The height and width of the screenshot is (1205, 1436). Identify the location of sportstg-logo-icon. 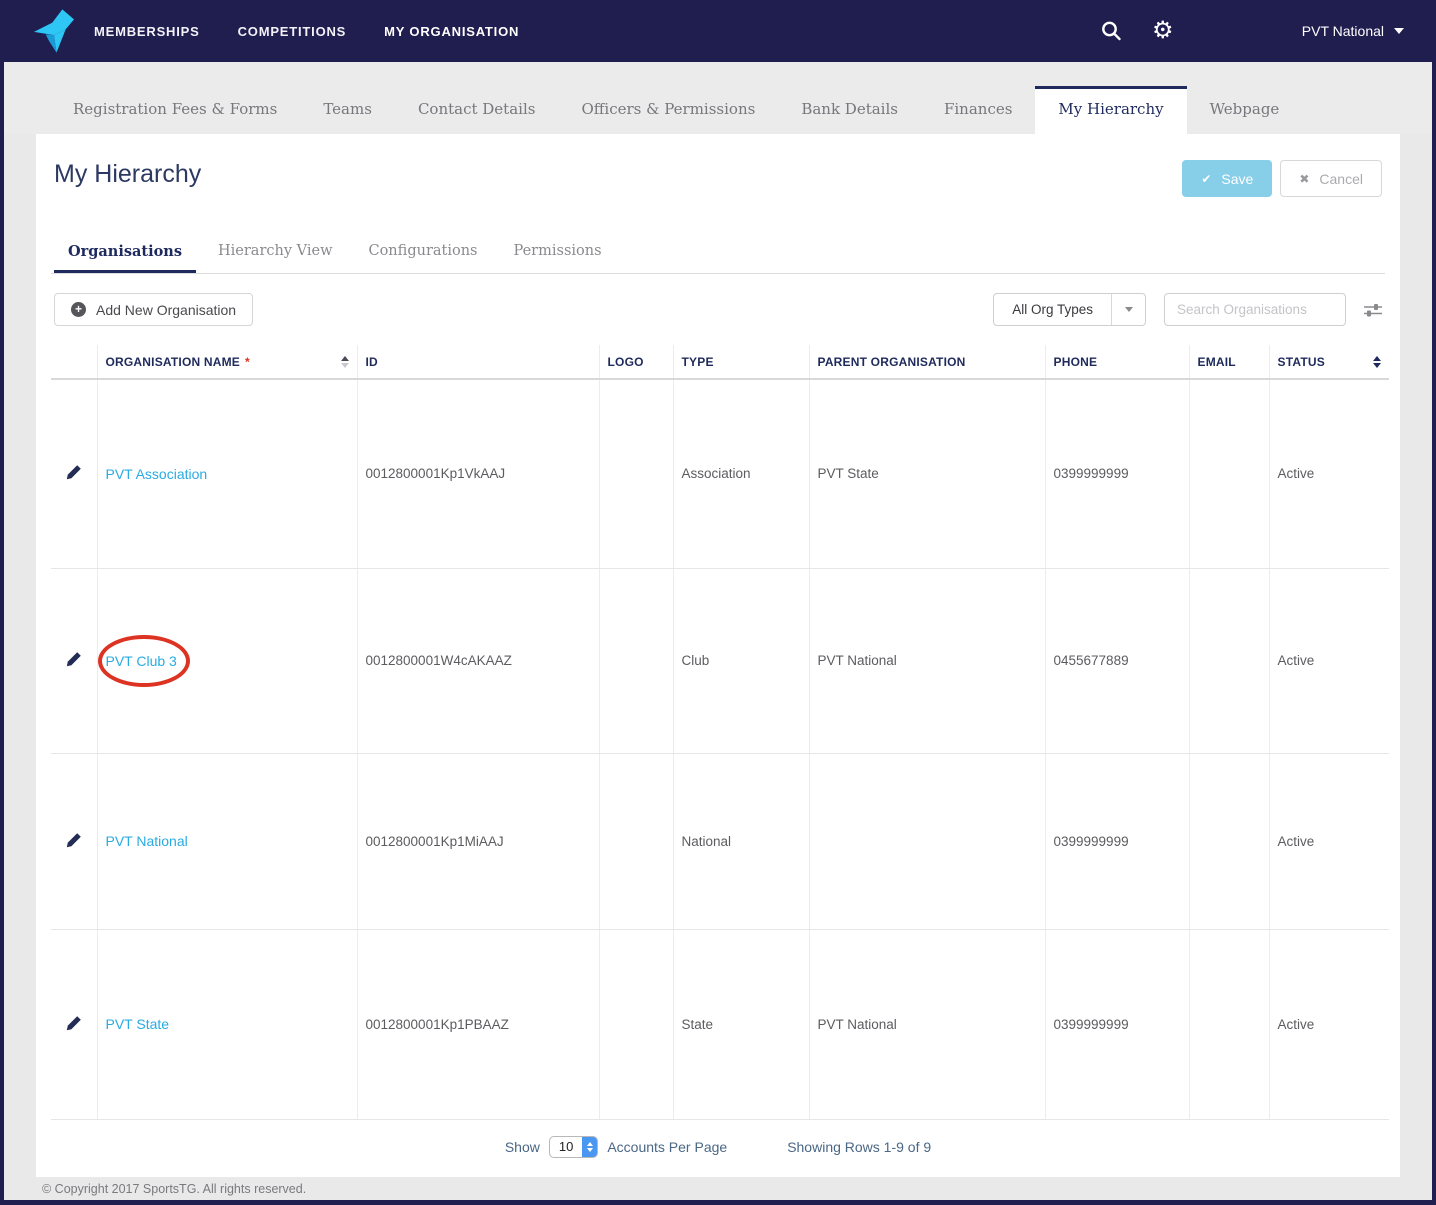
(54, 31).